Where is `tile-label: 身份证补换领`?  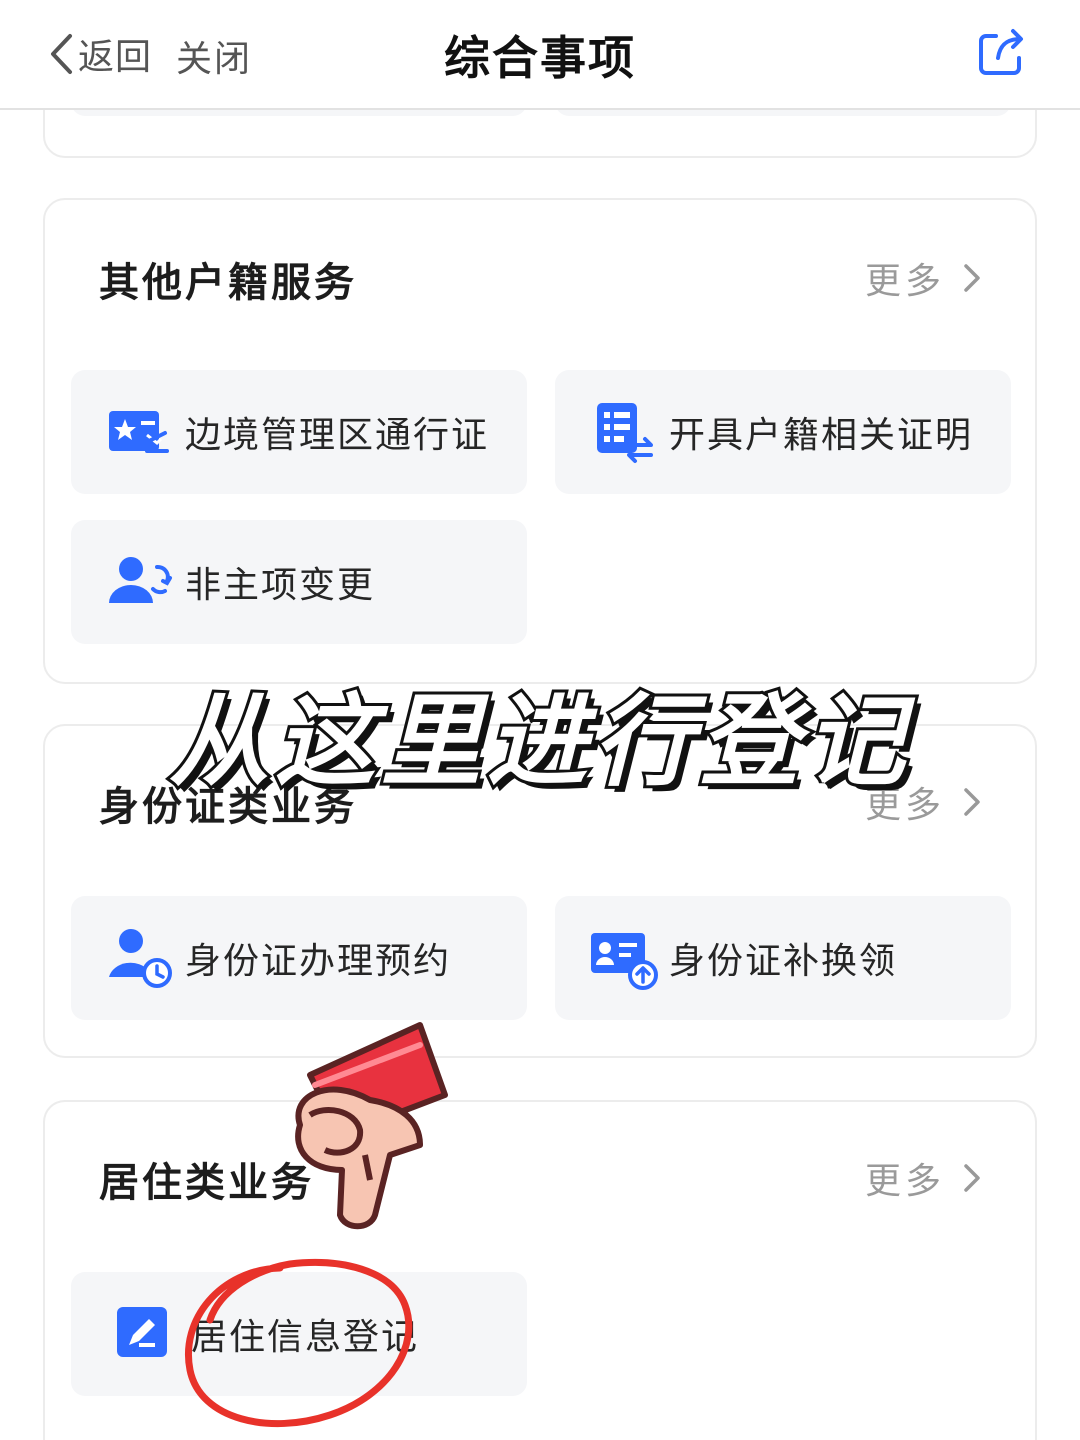 tile-label: 身份证补换领 is located at coordinates (783, 961).